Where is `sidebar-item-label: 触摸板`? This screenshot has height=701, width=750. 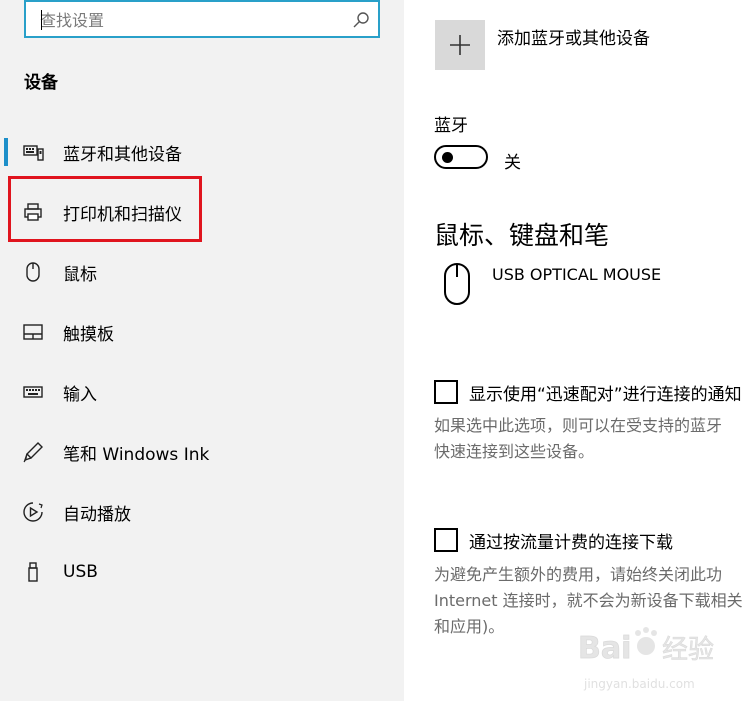 sidebar-item-label: 触摸板 is located at coordinates (88, 334).